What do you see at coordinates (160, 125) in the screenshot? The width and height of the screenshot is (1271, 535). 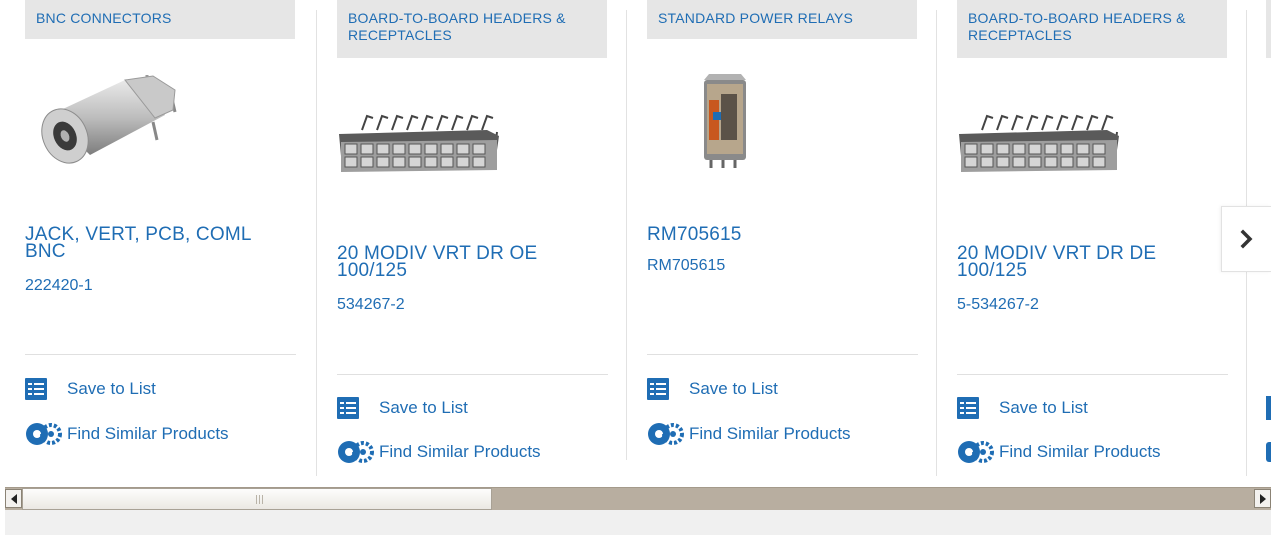 I see `bnc-connector-image` at bounding box center [160, 125].